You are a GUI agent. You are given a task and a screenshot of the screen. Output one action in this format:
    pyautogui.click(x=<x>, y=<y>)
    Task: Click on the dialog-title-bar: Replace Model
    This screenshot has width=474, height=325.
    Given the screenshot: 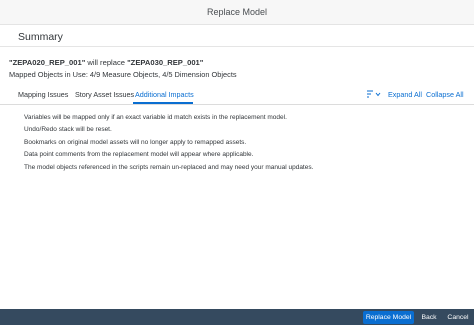 What is the action you would take?
    pyautogui.click(x=237, y=12)
    